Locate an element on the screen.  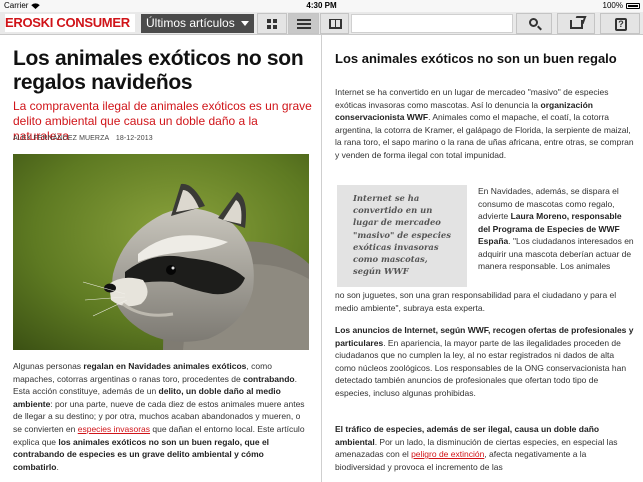
help-icon: ? is located at coordinates (621, 24).